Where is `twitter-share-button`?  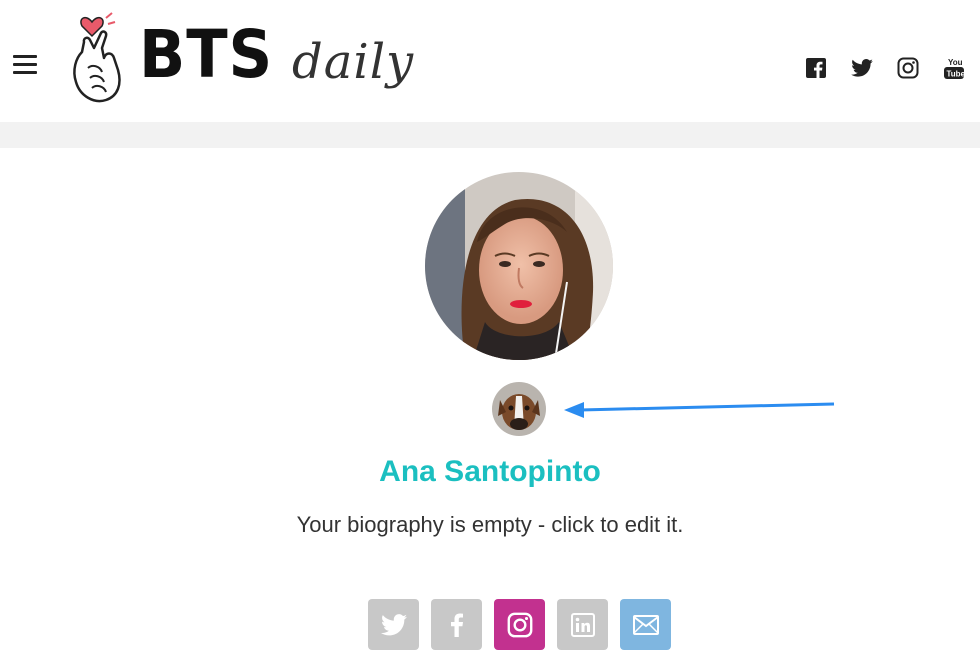 twitter-share-button is located at coordinates (393, 624).